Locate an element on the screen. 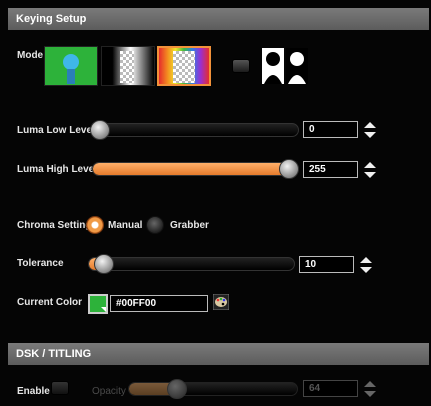 This screenshot has width=431, height=406. luma-low-slider-knob is located at coordinates (100, 130).